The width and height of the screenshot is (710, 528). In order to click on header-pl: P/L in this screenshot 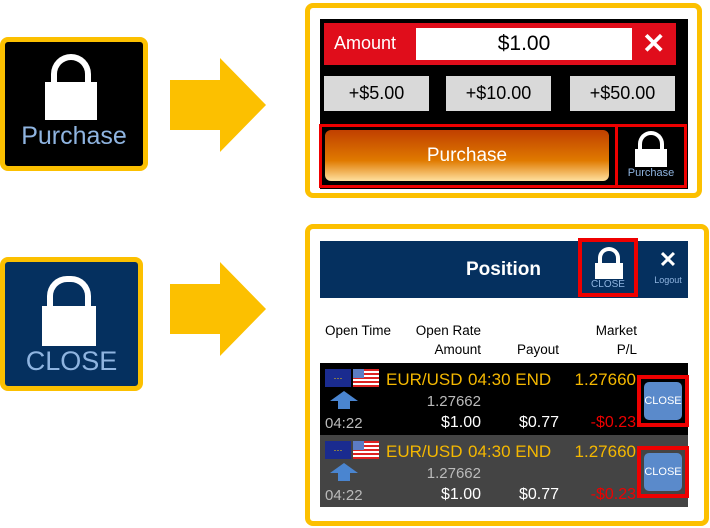, I will do `click(626, 349)`.